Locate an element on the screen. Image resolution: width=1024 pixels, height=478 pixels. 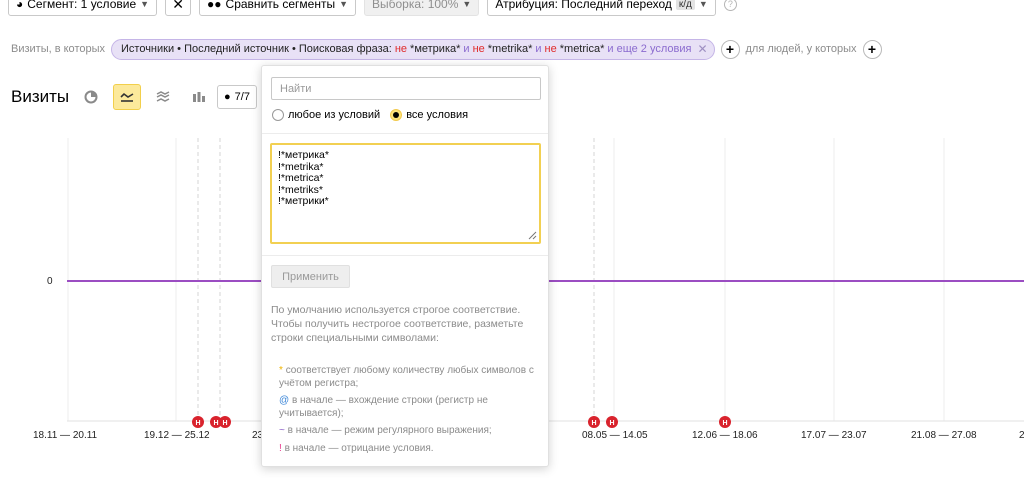
y-axis-tick: 0 is located at coordinates (50, 281).